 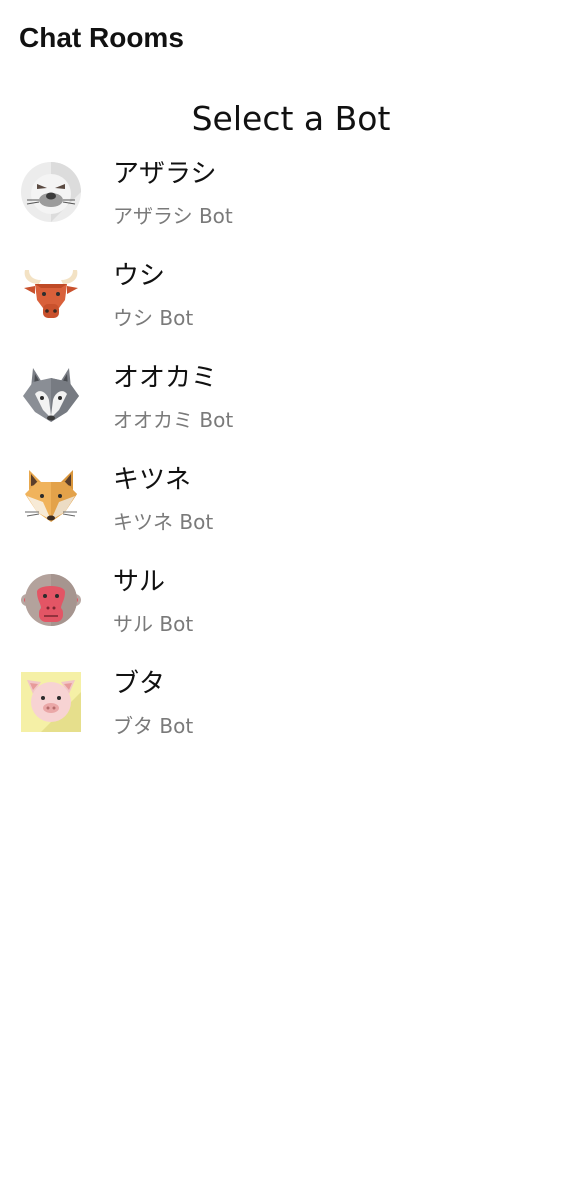 What do you see at coordinates (101, 37) in the screenshot?
I see `app-title: Chat Rooms` at bounding box center [101, 37].